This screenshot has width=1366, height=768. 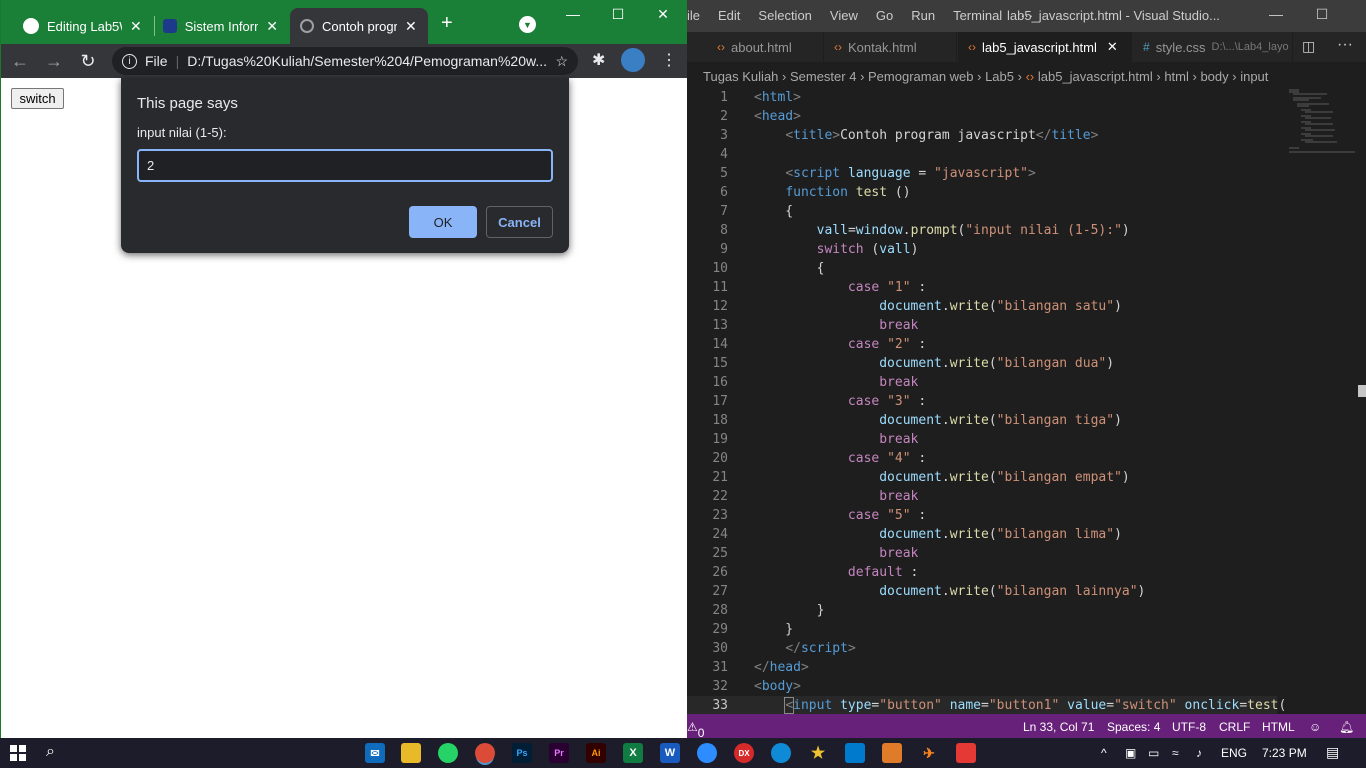 What do you see at coordinates (707, 753) in the screenshot?
I see `zoom-icon` at bounding box center [707, 753].